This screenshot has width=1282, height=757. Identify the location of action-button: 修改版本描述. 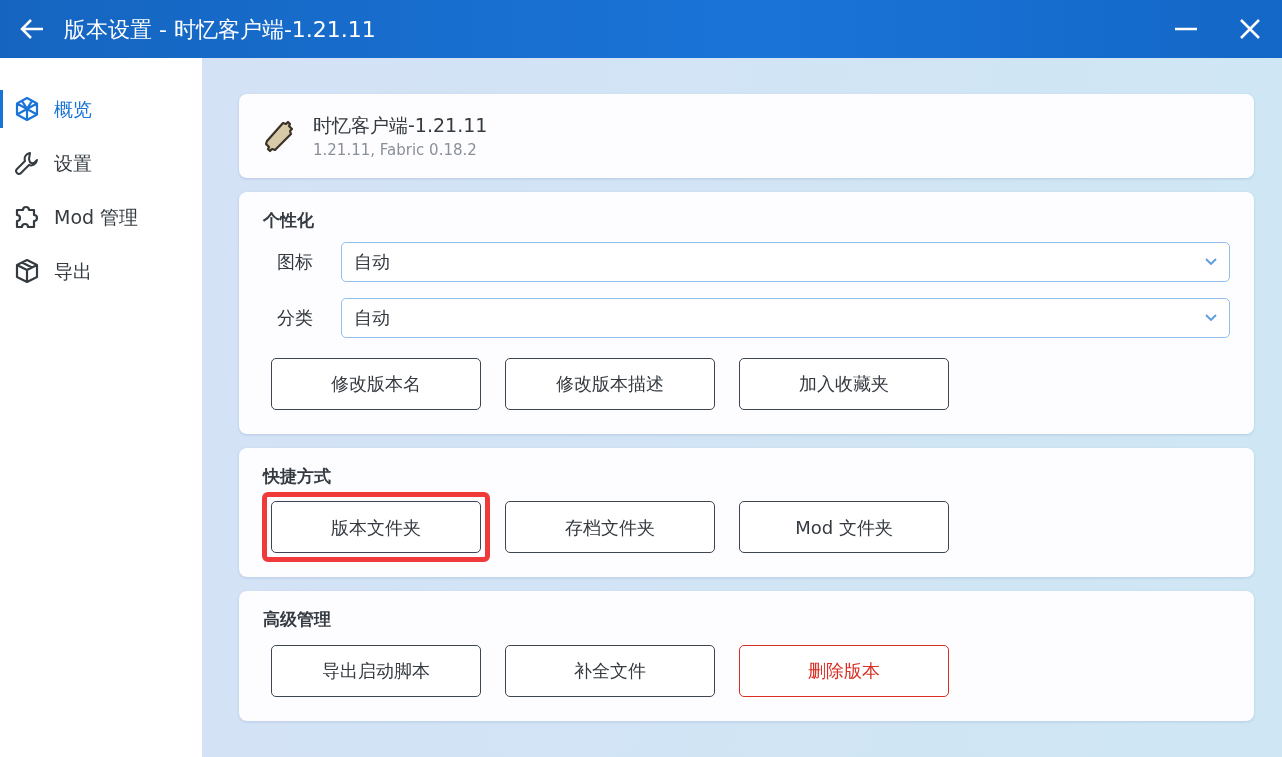
(610, 383).